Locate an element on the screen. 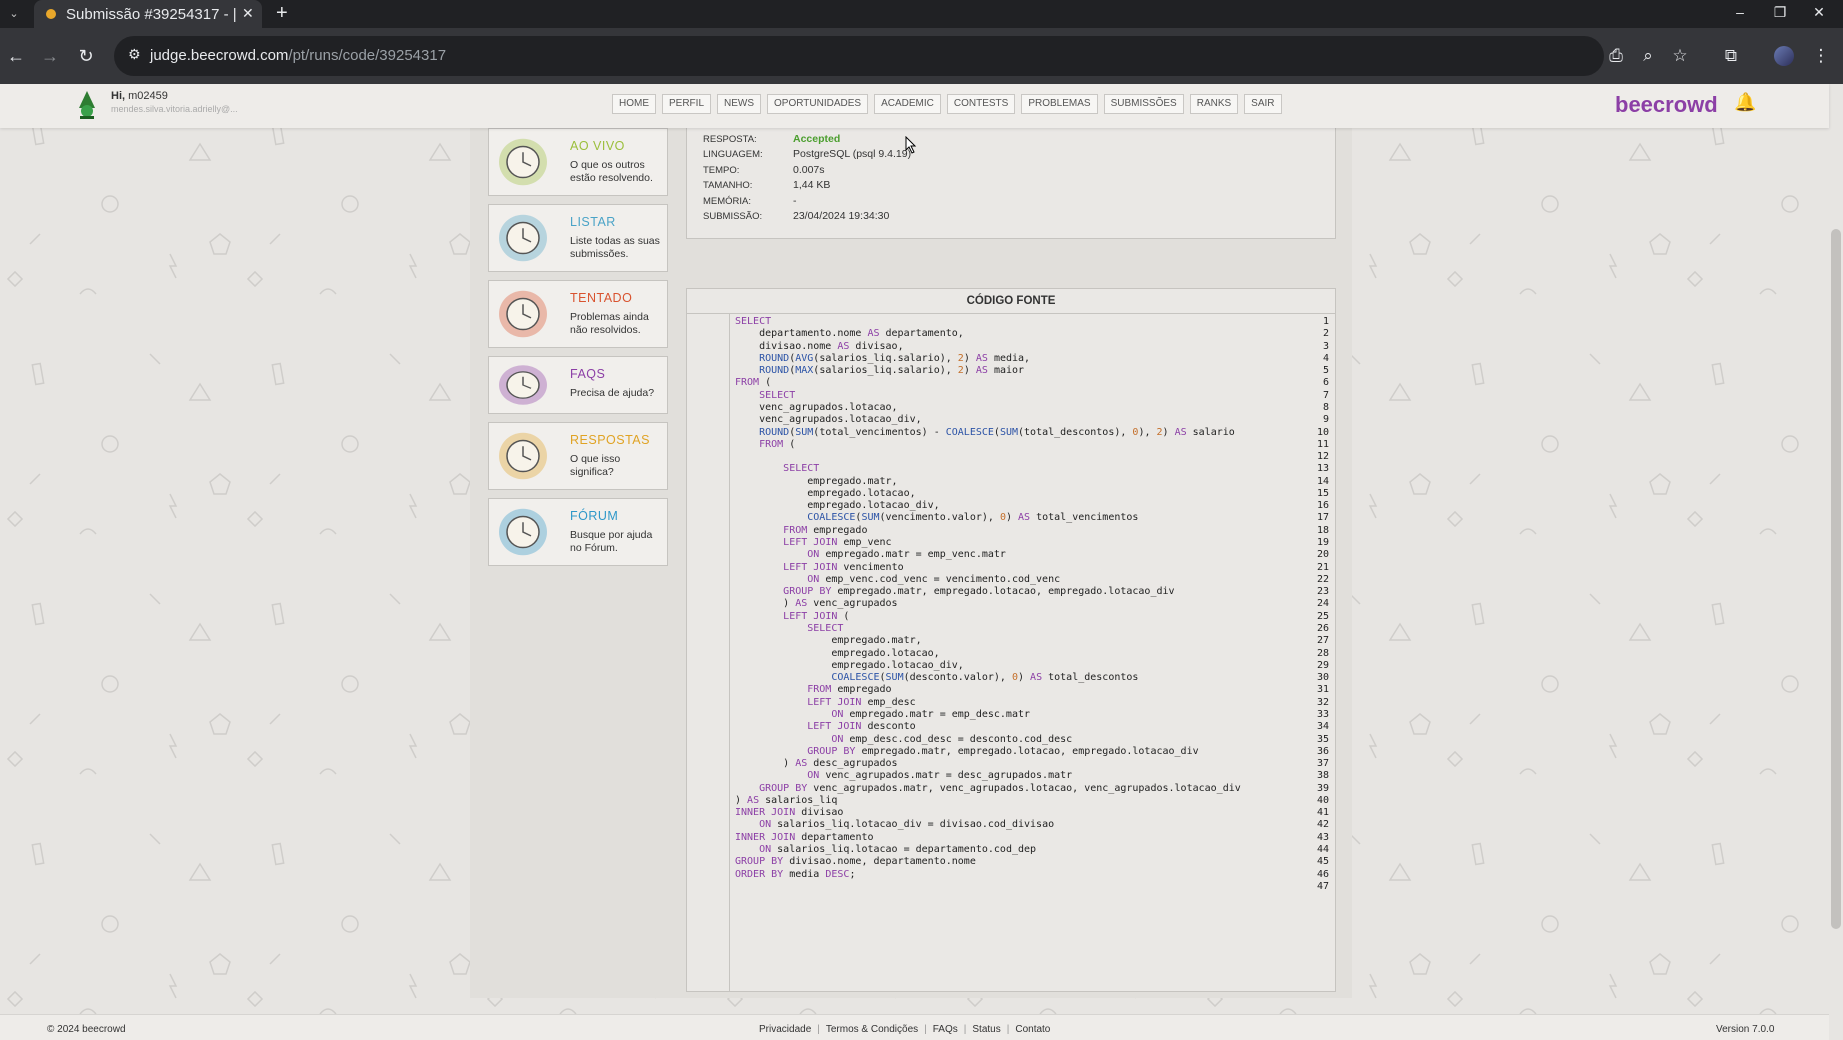 The height and width of the screenshot is (1040, 1843). brand-logo: beecrowd is located at coordinates (1666, 105).